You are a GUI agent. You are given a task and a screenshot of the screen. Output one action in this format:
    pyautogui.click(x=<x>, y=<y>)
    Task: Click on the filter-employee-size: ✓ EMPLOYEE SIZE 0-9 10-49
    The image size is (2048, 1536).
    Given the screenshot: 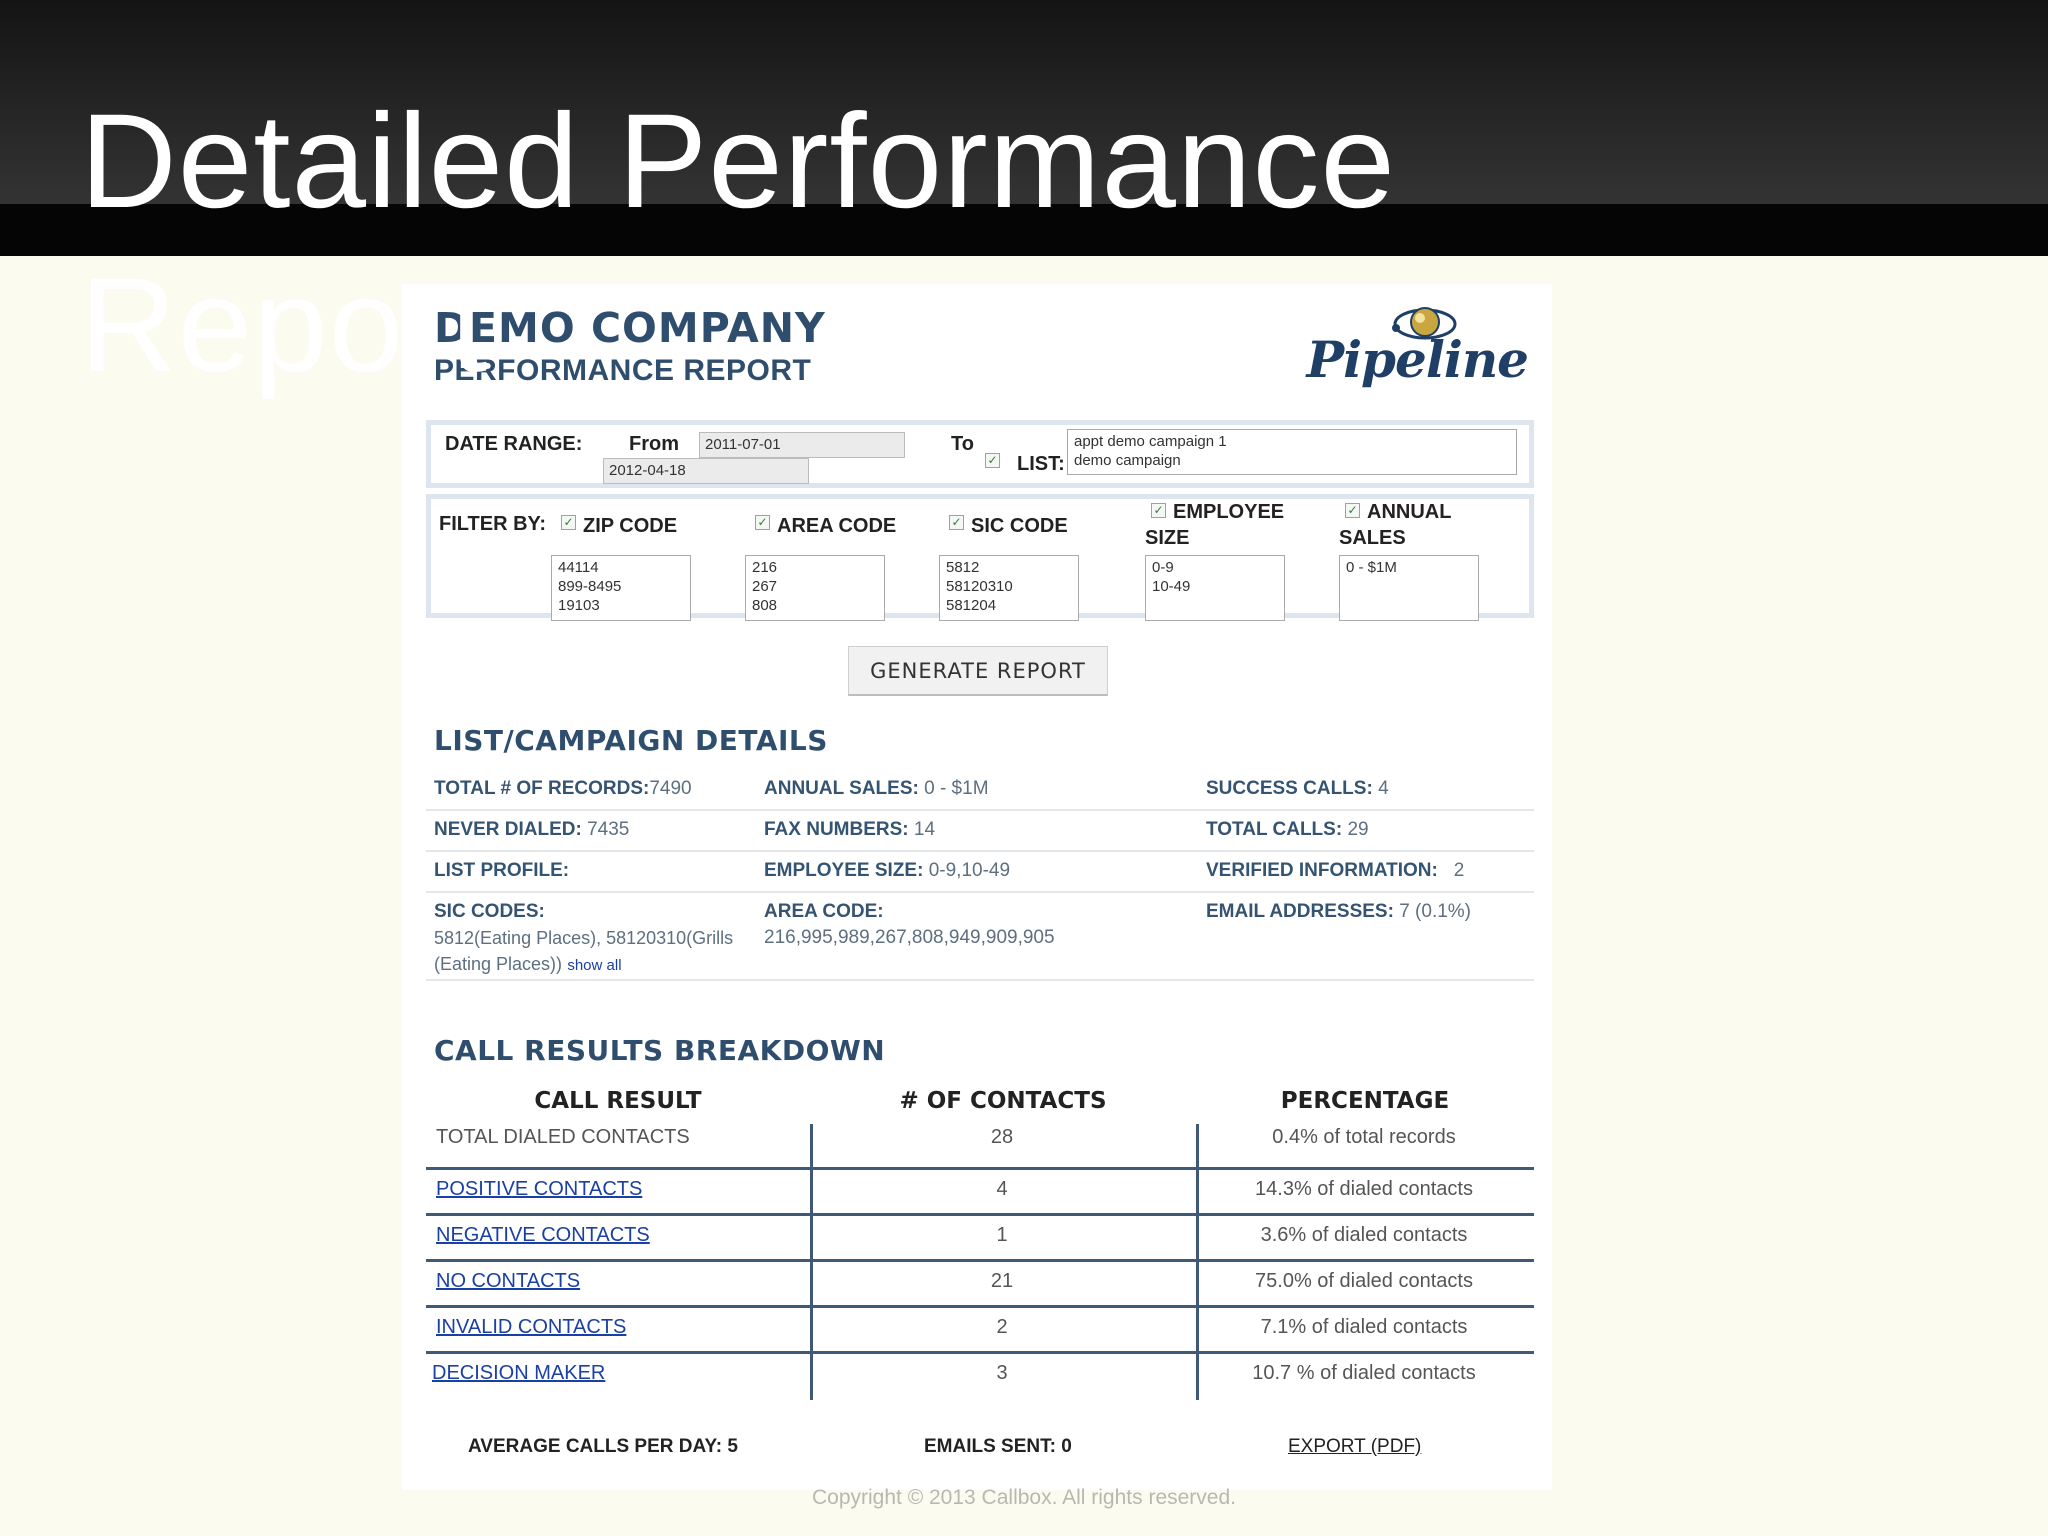 What is the action you would take?
    pyautogui.click(x=1223, y=561)
    